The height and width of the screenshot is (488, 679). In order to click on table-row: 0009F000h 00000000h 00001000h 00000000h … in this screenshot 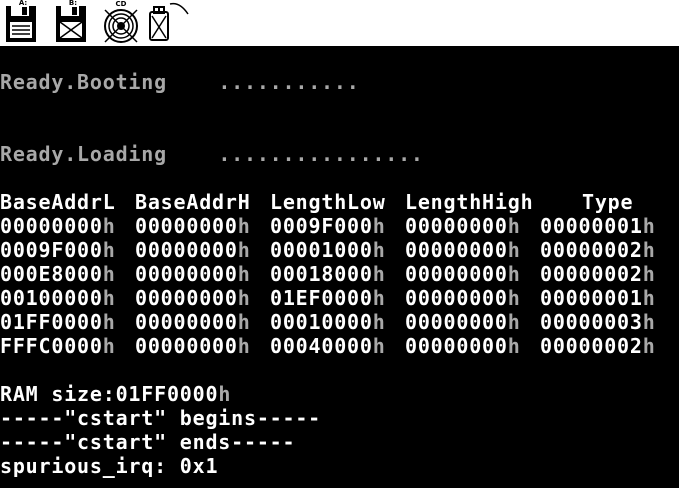, I will do `click(328, 250)`.